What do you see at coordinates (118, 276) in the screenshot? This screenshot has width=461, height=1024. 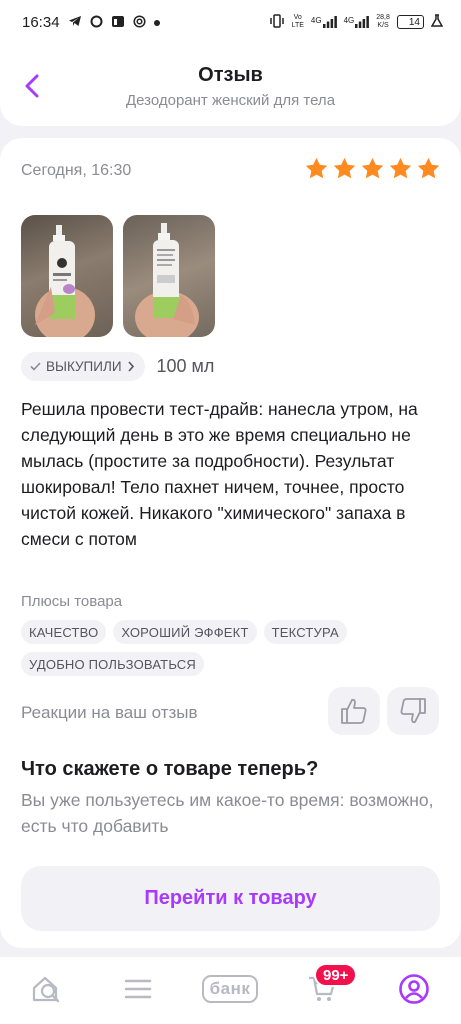 I see `review-photos` at bounding box center [118, 276].